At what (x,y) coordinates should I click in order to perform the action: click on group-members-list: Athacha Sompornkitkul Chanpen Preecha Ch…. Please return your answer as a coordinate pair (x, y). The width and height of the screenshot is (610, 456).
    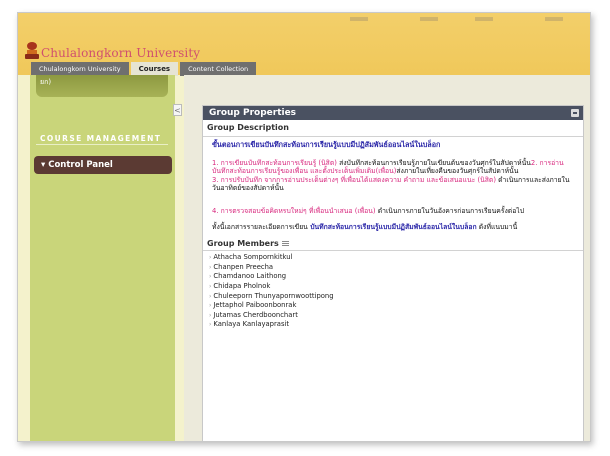
    Looking at the image, I should click on (393, 291).